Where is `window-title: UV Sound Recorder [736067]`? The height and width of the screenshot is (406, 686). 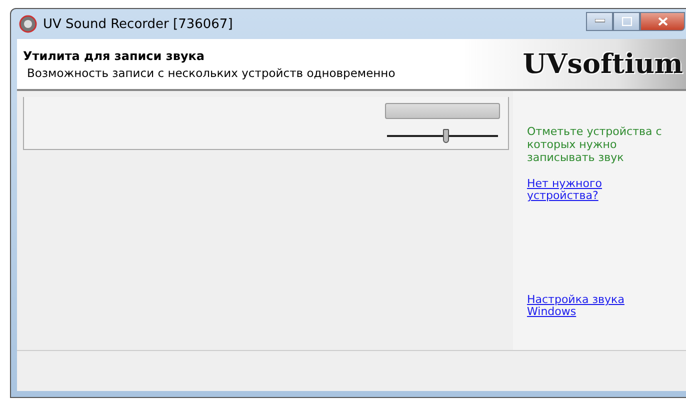
window-title: UV Sound Recorder [736067] is located at coordinates (138, 24).